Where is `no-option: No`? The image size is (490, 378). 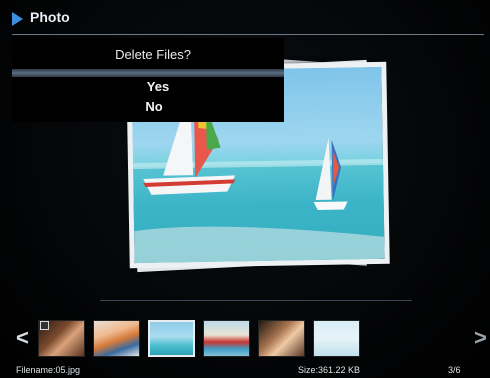 no-option: No is located at coordinates (154, 106).